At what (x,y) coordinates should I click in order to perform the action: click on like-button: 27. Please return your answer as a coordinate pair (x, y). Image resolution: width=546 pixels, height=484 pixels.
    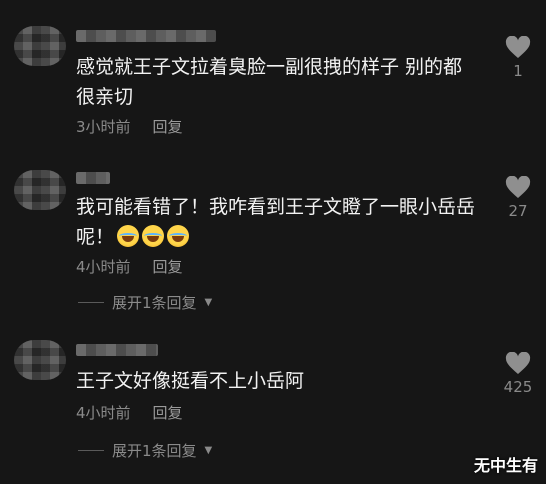
    Looking at the image, I should click on (518, 198).